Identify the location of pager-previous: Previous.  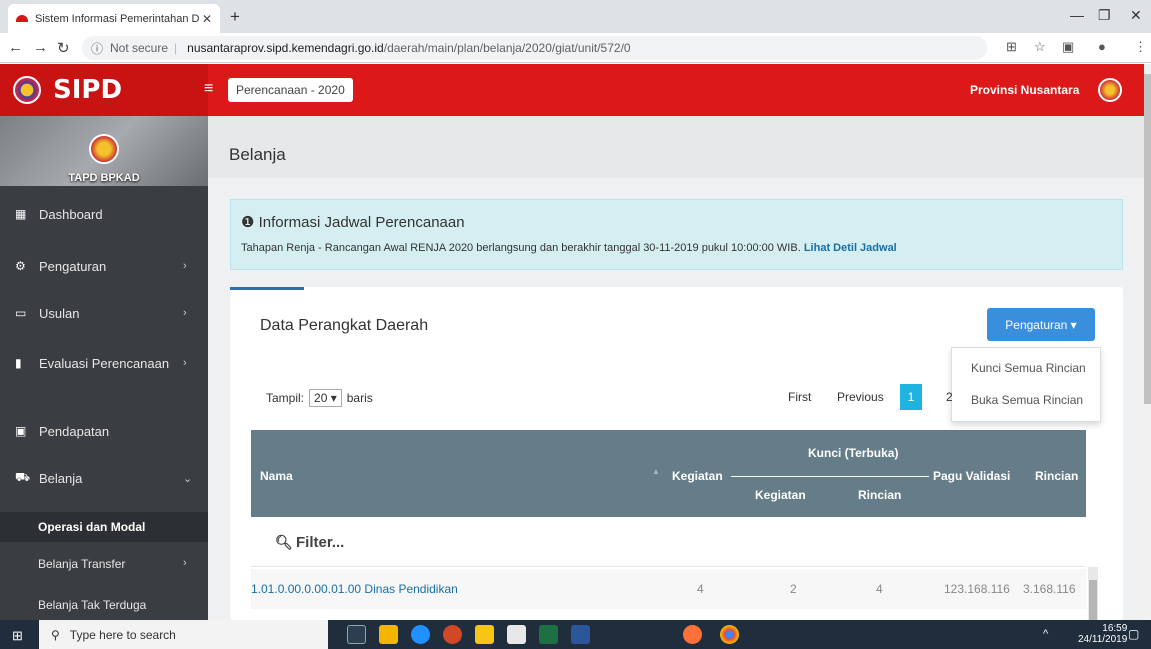
(860, 397).